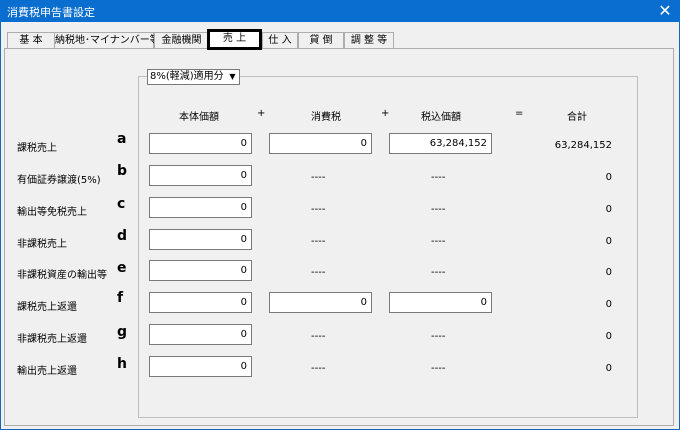 The height and width of the screenshot is (430, 680). I want to click on close-icon: ✕, so click(665, 11).